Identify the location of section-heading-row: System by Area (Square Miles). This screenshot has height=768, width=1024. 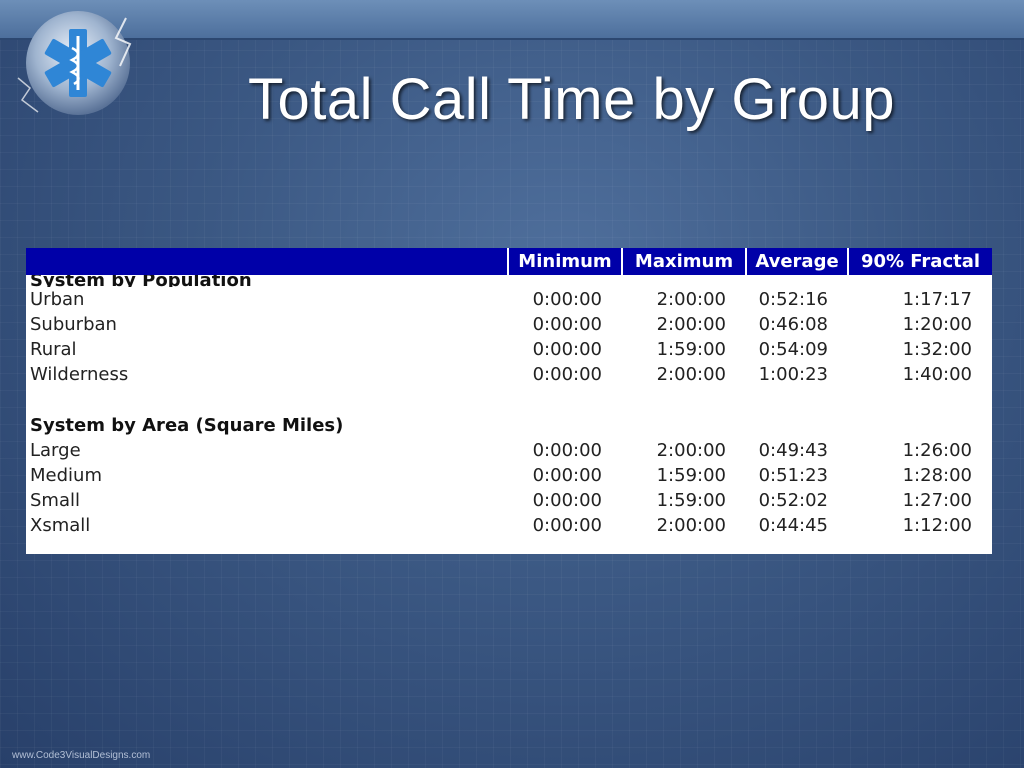
(509, 425).